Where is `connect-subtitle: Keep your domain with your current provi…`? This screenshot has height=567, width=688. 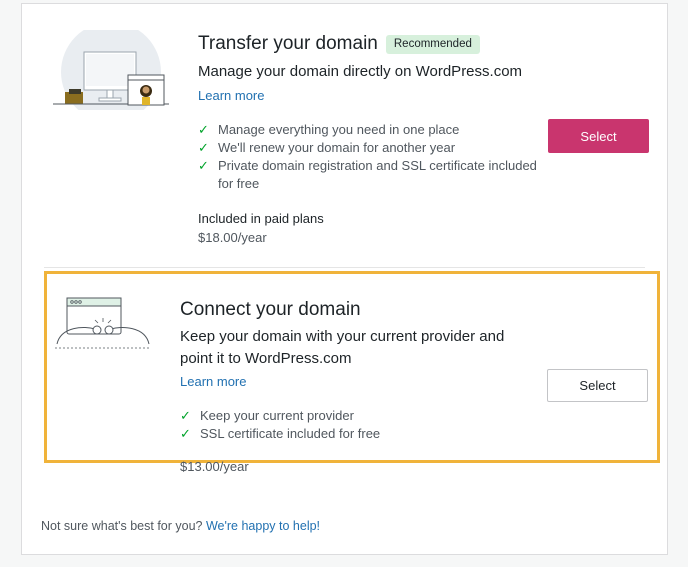 connect-subtitle: Keep your domain with your current provi… is located at coordinates (342, 347).